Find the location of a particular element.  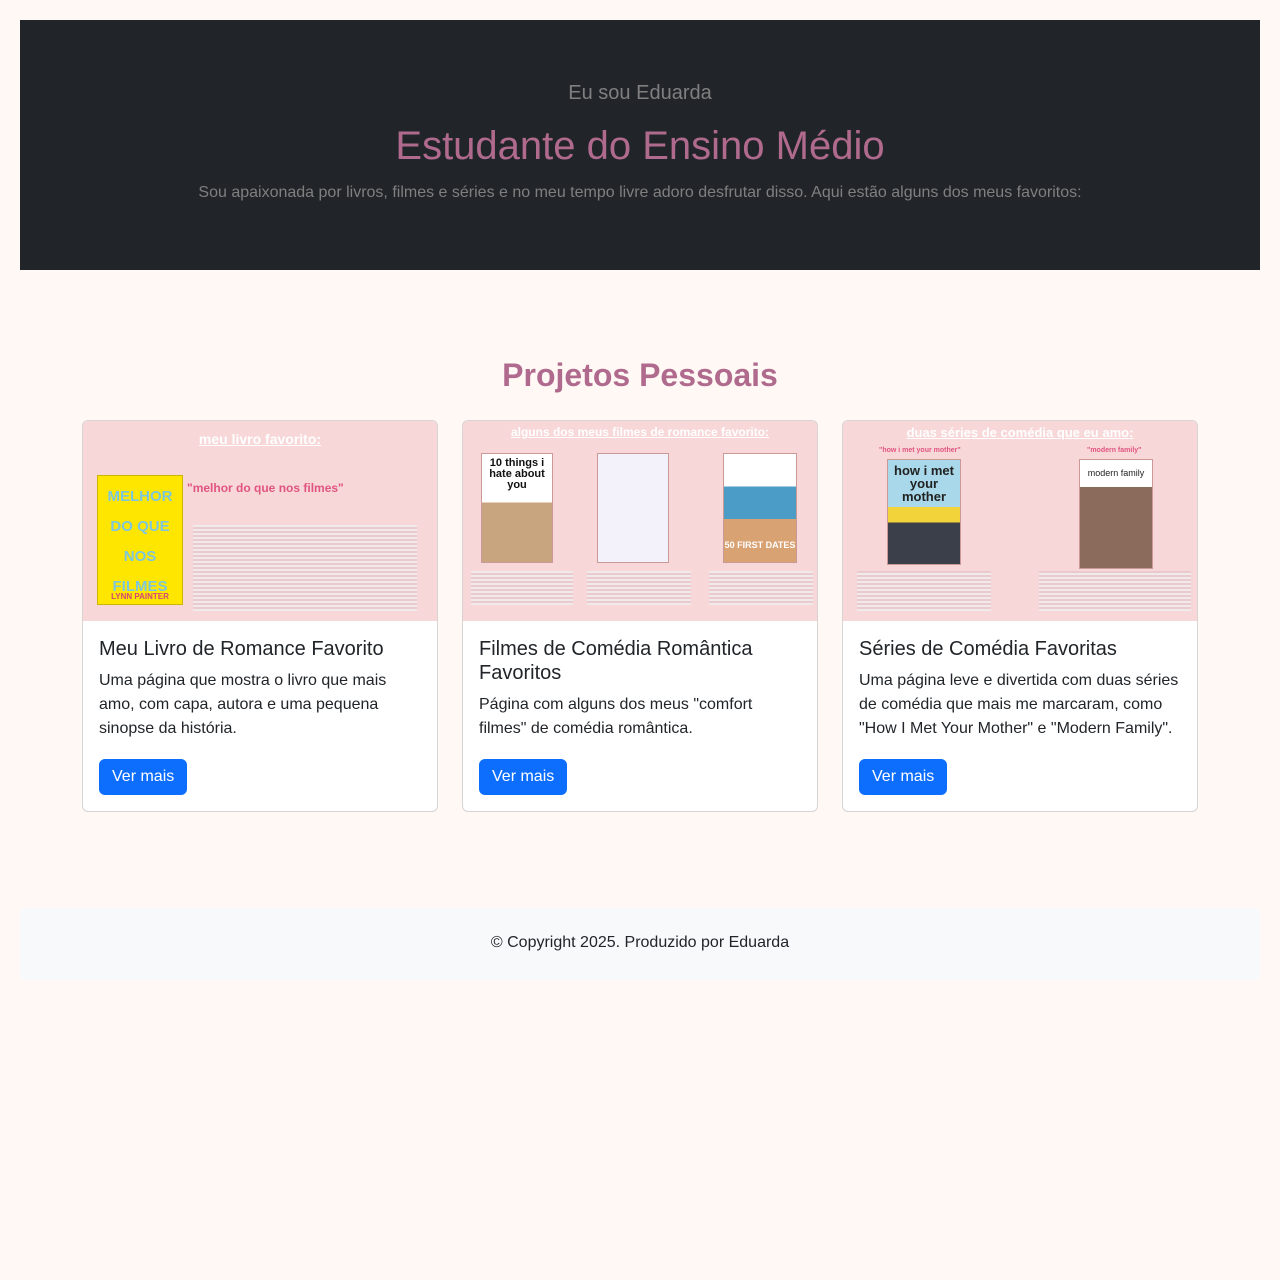

section-title: Projetos Pessoais is located at coordinates (640, 375).